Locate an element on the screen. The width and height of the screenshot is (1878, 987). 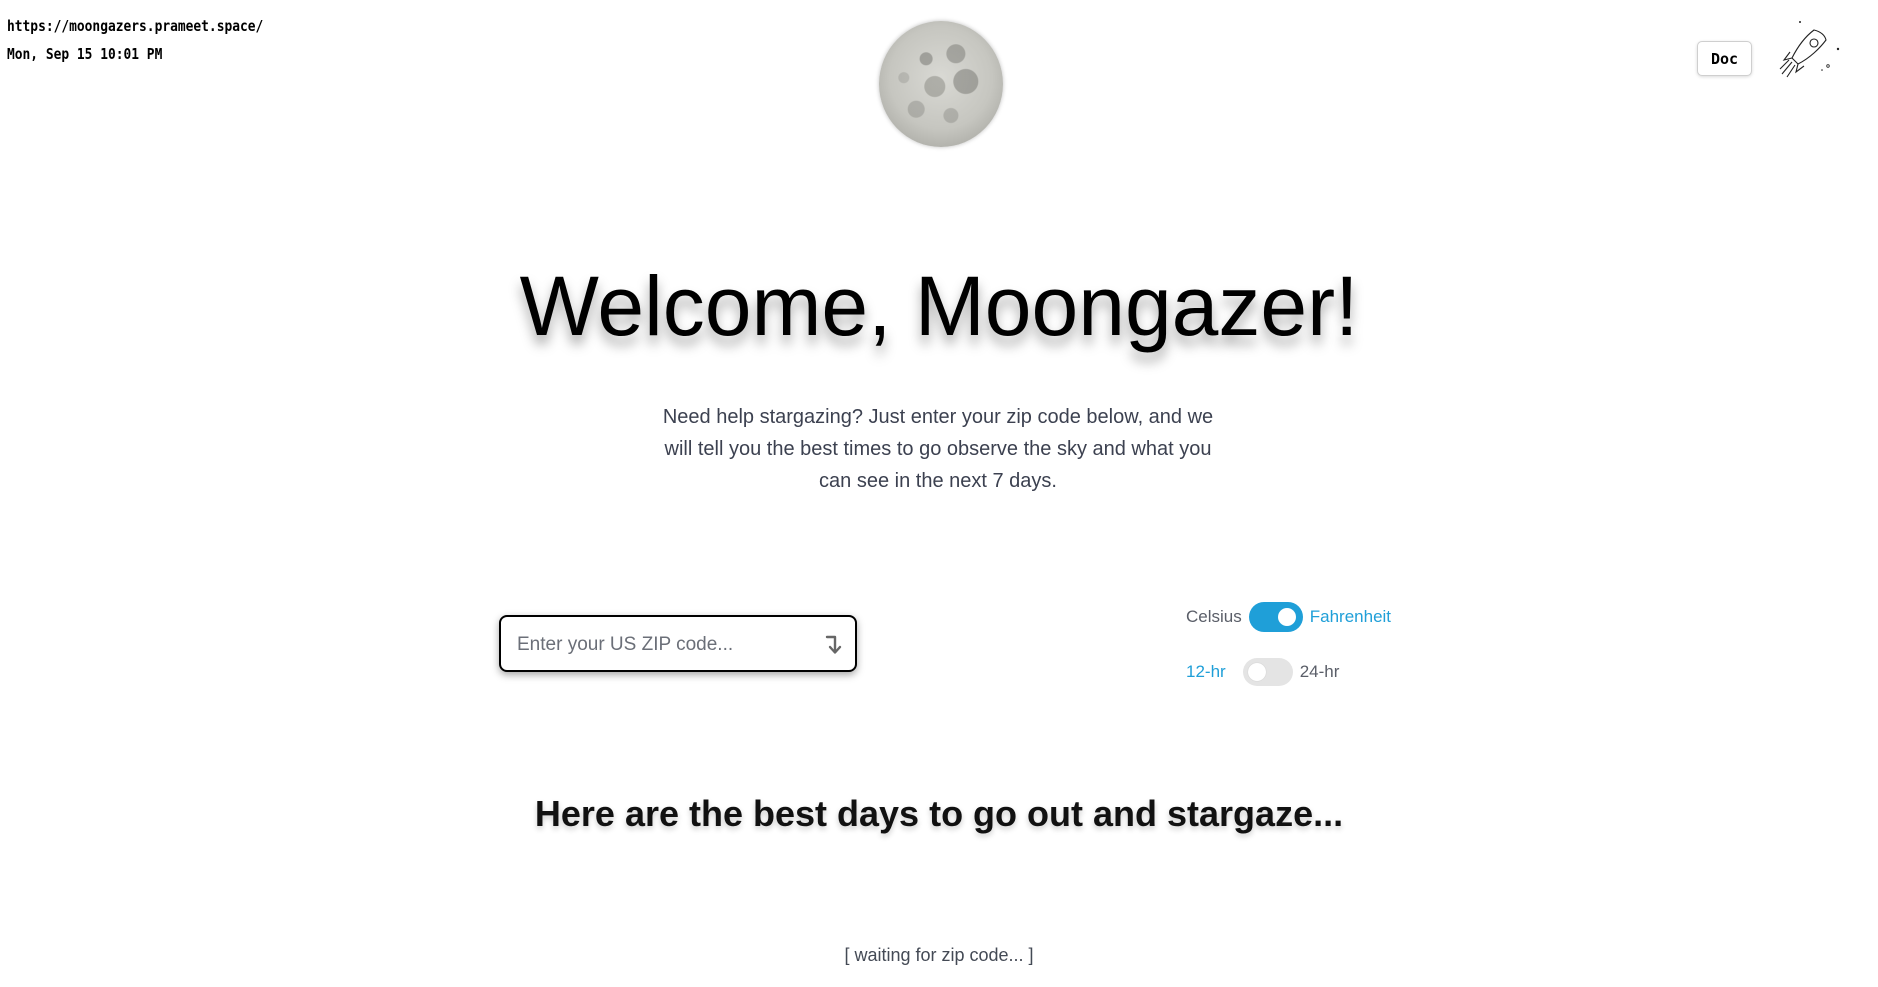
doc-button: Doc is located at coordinates (1724, 58).